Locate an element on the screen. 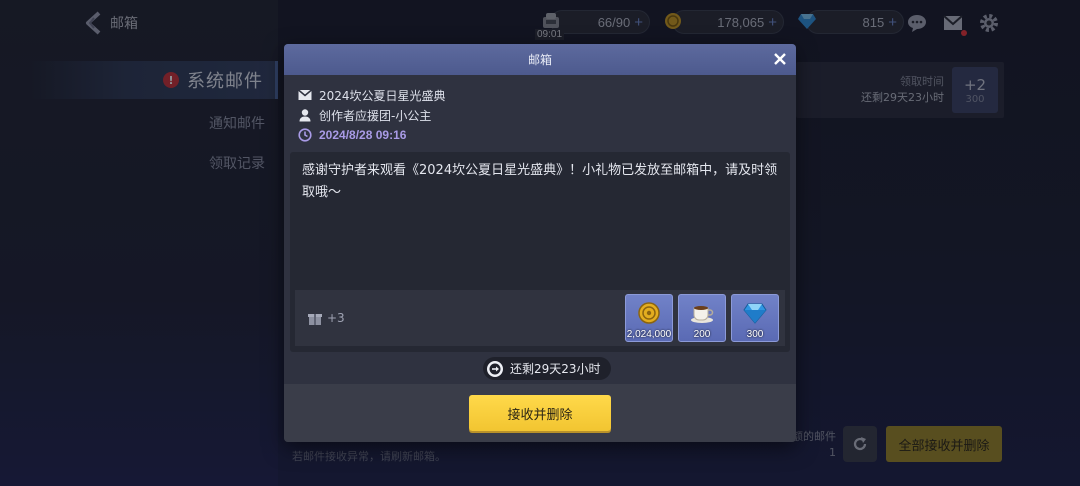 The width and height of the screenshot is (1080, 486). diamond-gem-icon is located at coordinates (755, 313).